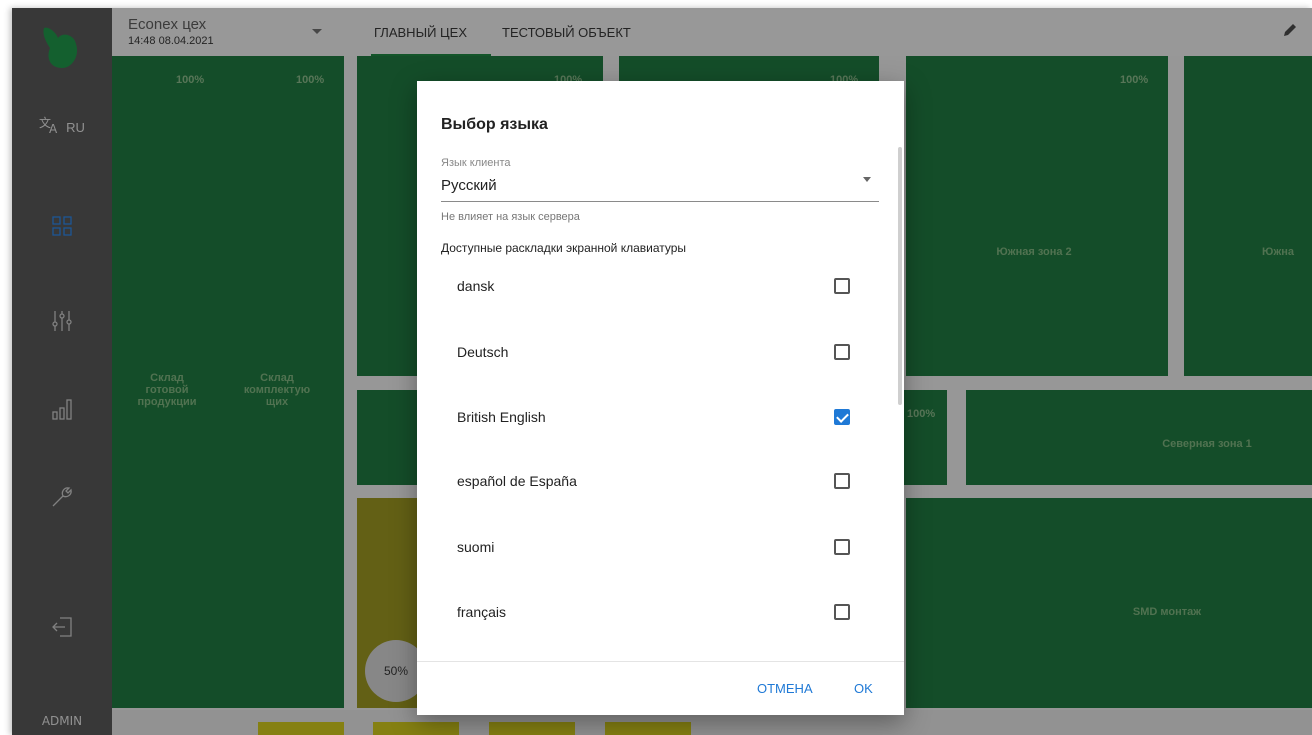 The image size is (1312, 735). I want to click on layout-option-british-english: British English, so click(657, 417).